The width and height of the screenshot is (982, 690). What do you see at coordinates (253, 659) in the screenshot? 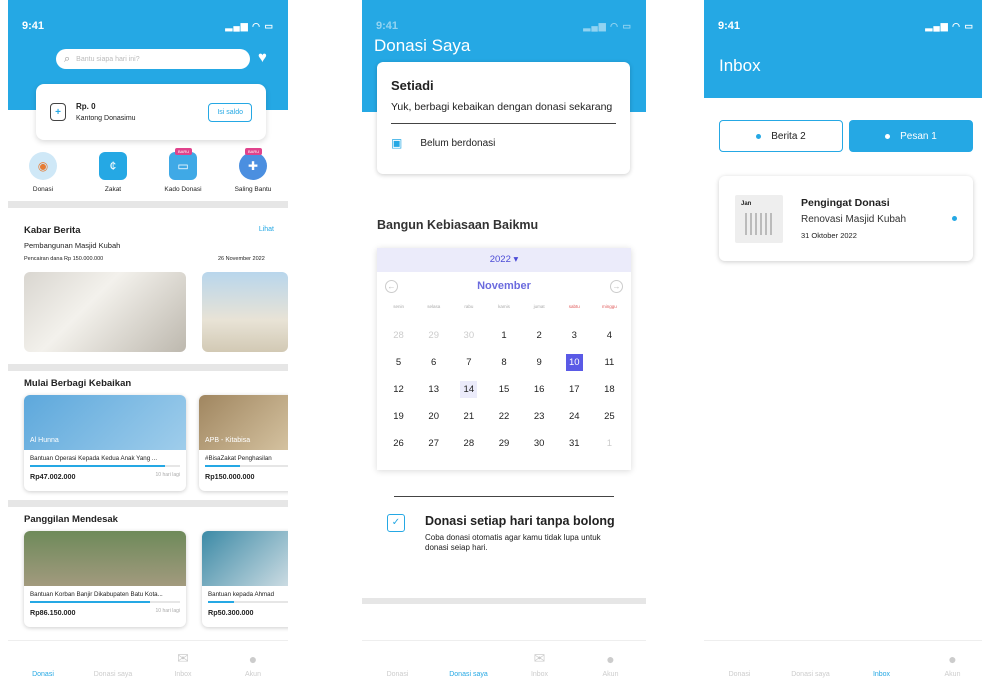
I see `user-icon: ●` at bounding box center [253, 659].